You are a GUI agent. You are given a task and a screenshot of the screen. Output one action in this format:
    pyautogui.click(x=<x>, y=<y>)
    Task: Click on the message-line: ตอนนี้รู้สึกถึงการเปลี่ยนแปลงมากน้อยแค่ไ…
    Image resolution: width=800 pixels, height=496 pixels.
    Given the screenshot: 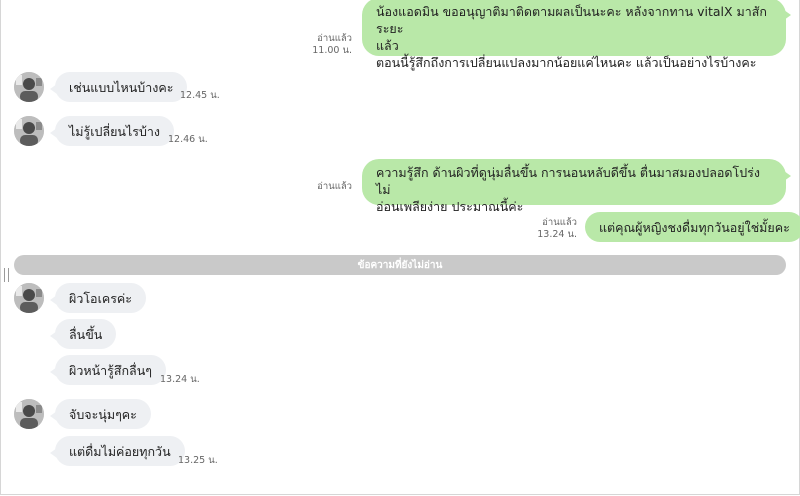 What is the action you would take?
    pyautogui.click(x=566, y=62)
    